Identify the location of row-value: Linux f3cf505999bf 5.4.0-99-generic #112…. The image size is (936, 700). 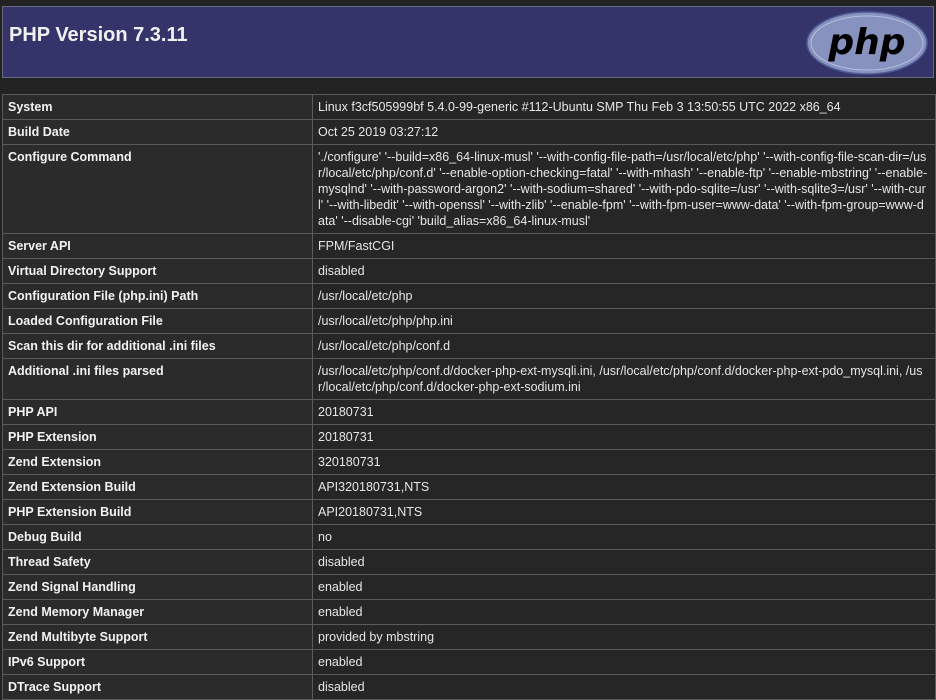
(624, 107).